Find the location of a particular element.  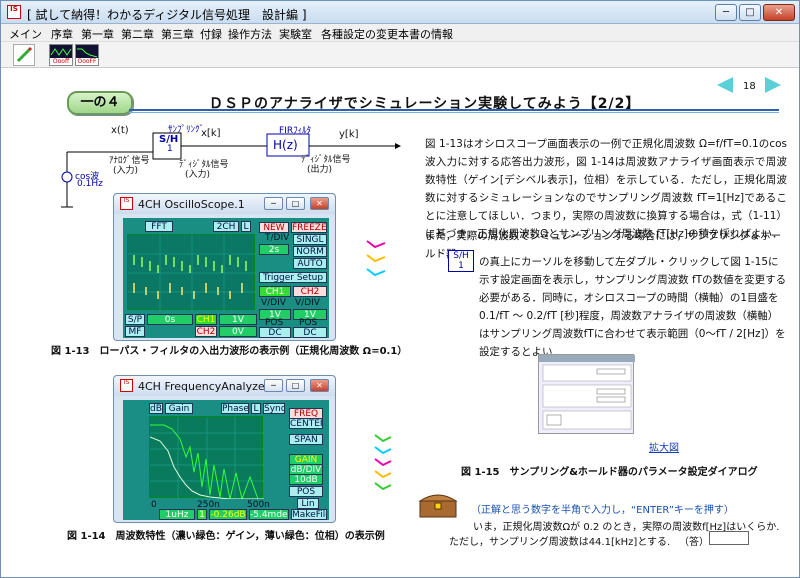

ana-pos-button: POS is located at coordinates (306, 491).